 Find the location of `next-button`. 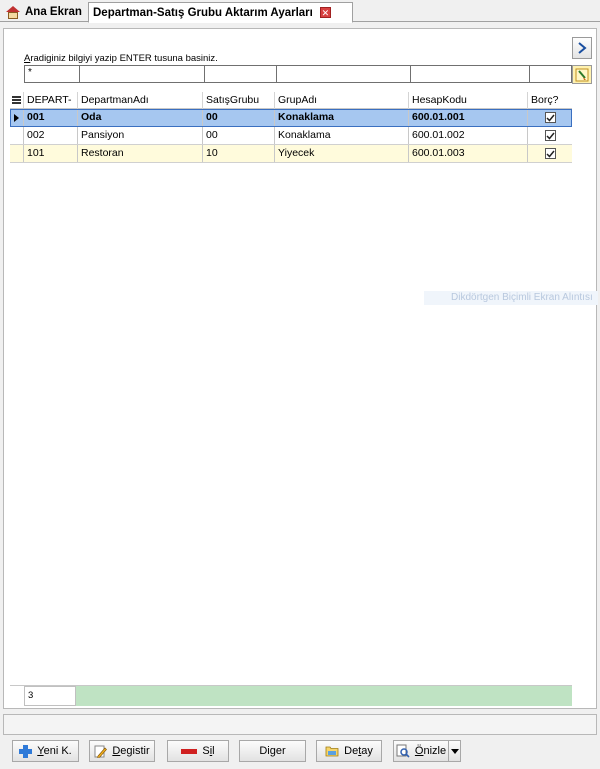

next-button is located at coordinates (582, 48).